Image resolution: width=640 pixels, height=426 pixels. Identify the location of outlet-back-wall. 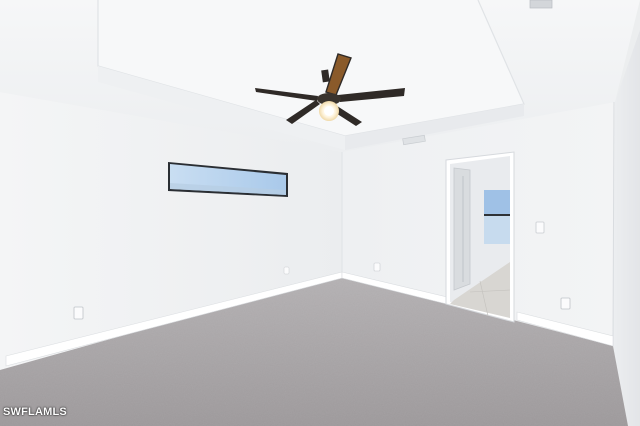
(377, 267).